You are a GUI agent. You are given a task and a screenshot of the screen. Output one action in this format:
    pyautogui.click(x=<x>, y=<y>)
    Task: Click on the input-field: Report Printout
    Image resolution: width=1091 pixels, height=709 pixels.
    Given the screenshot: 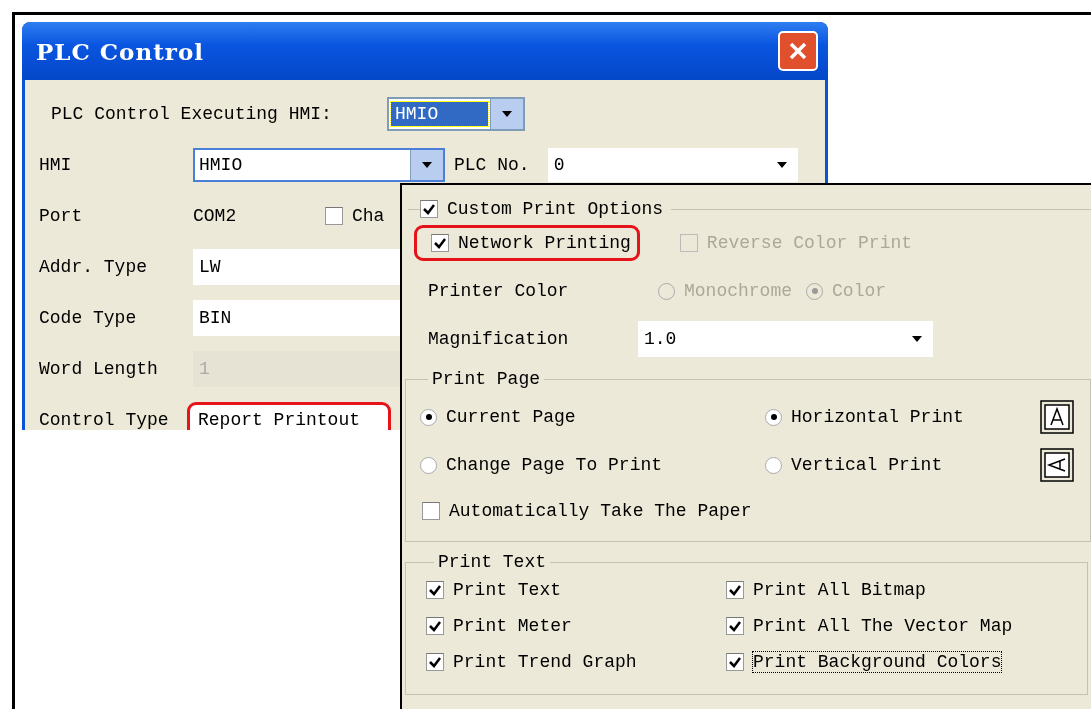 What is the action you would take?
    pyautogui.click(x=289, y=415)
    